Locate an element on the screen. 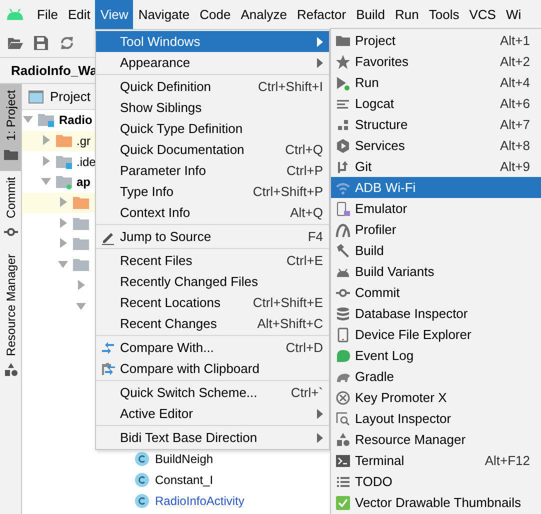  menu-item: Vector Drawable Thumbnails is located at coordinates (436, 502).